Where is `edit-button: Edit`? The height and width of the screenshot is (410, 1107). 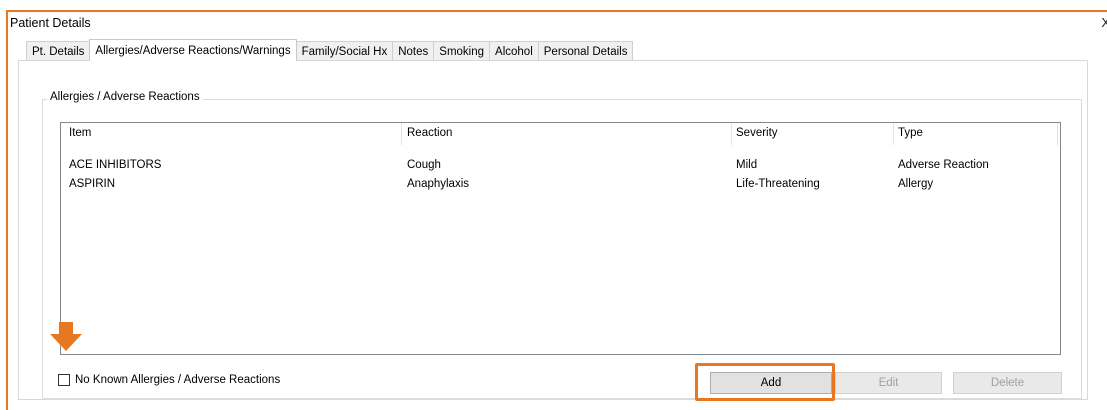 edit-button: Edit is located at coordinates (888, 383).